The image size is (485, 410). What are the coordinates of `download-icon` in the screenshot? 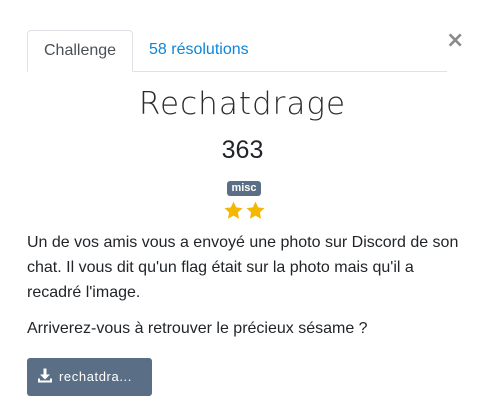 It's located at (45, 376).